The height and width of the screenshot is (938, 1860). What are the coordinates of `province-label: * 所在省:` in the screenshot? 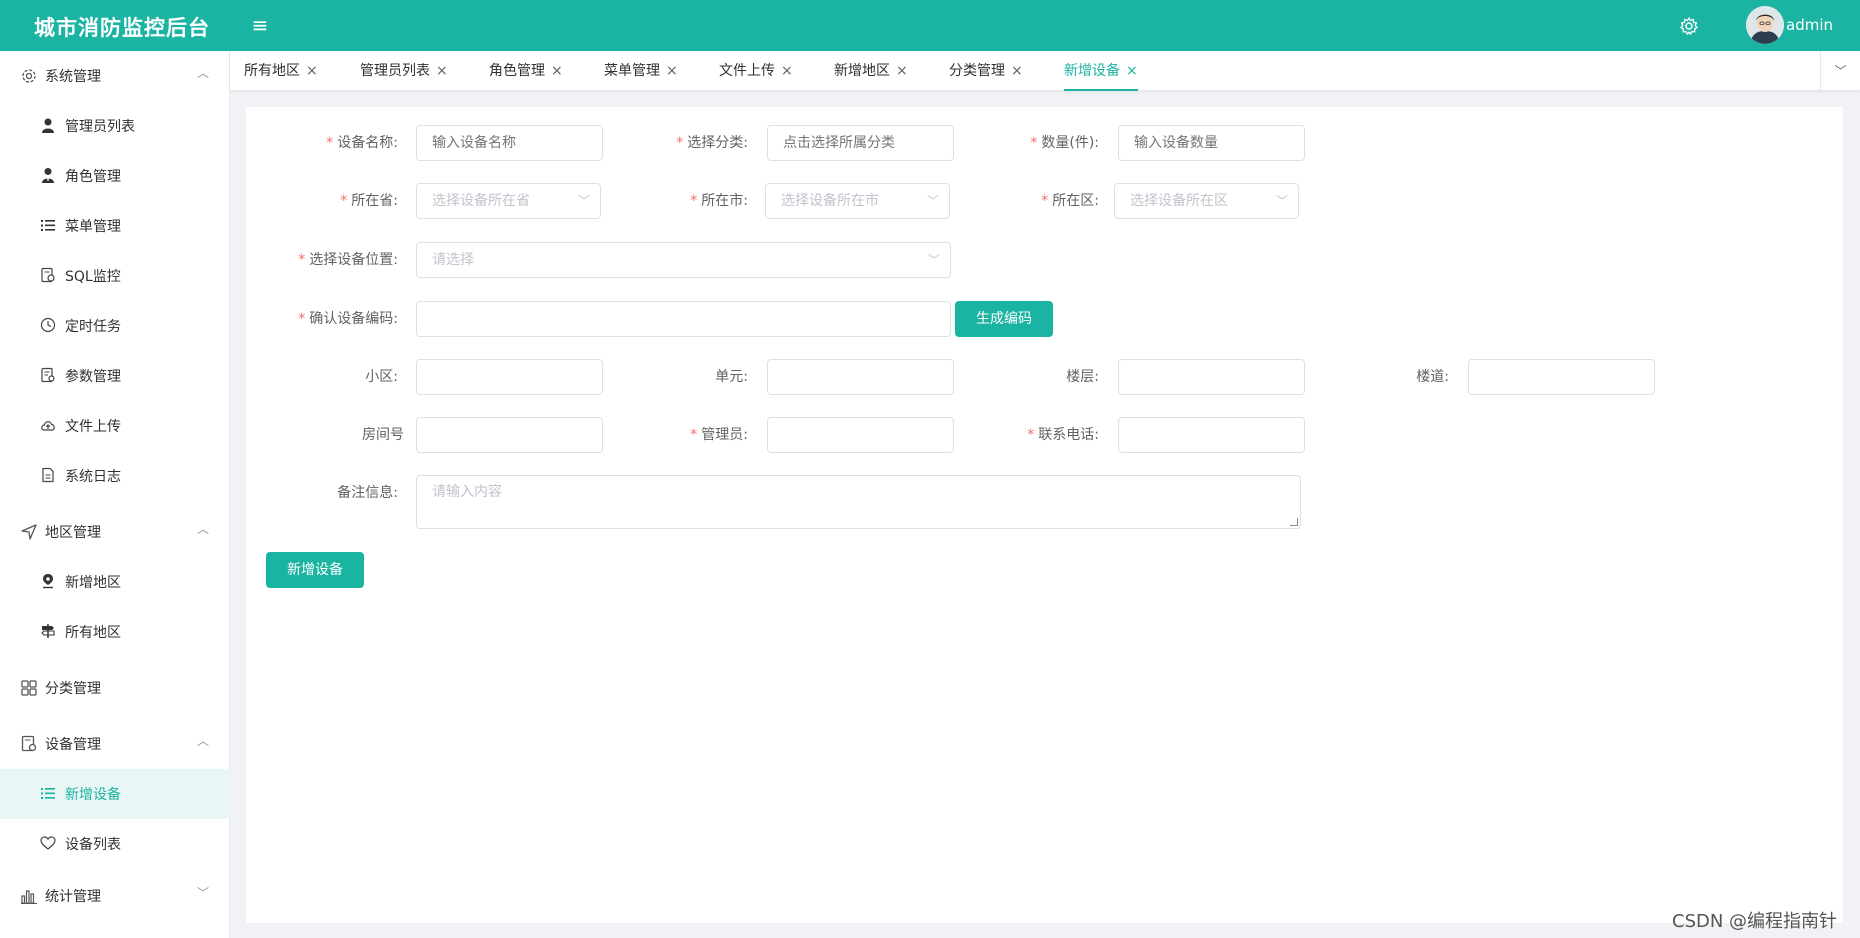 It's located at (369, 201).